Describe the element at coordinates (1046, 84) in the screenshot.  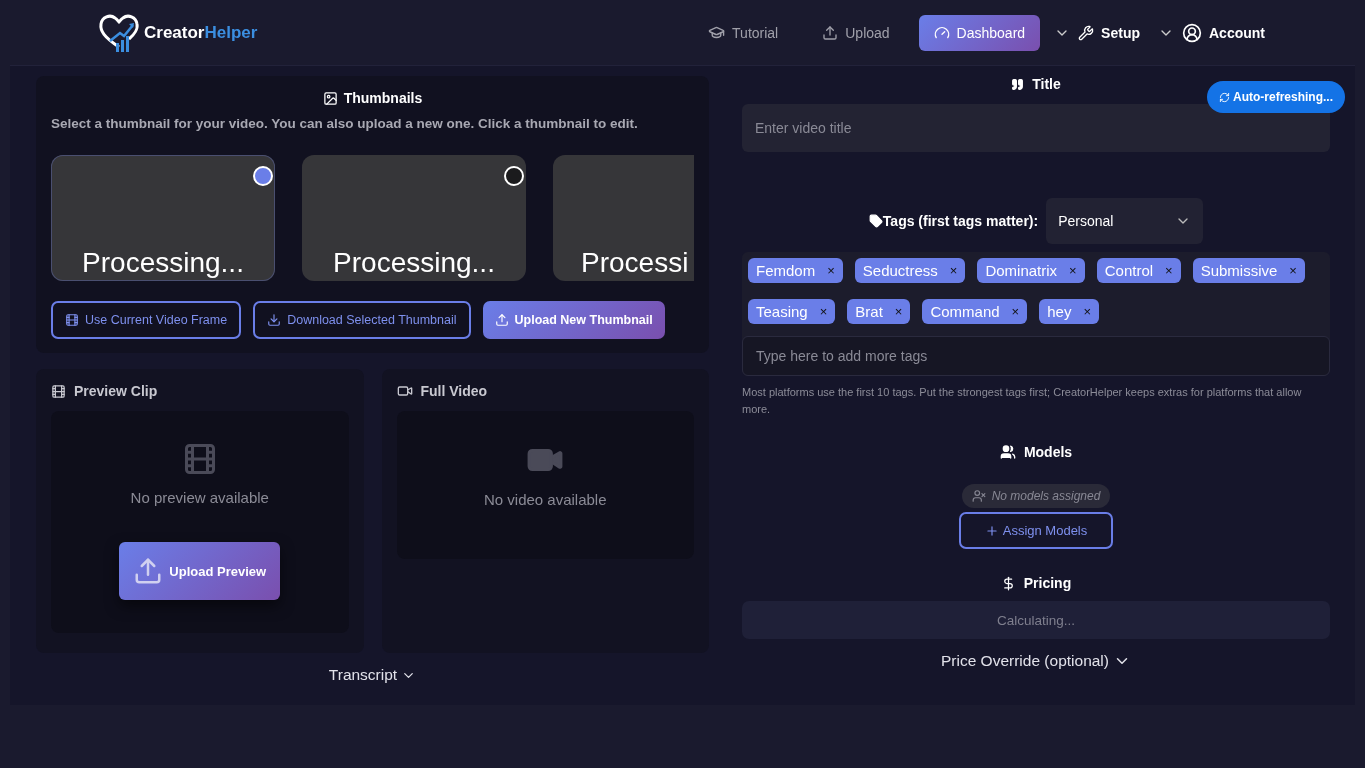
I see `section-title: Title` at that location.